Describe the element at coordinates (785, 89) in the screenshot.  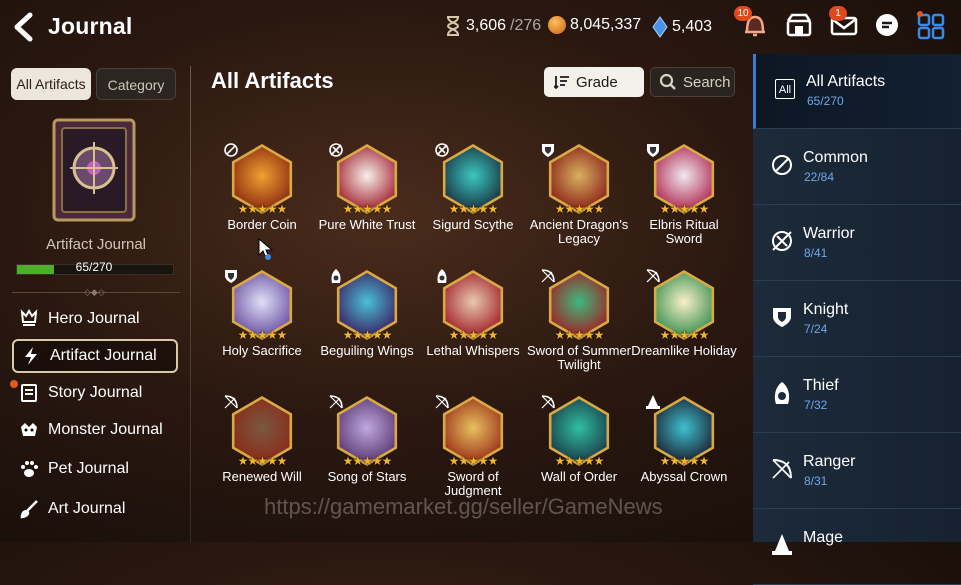
I see `all-icon: All` at that location.